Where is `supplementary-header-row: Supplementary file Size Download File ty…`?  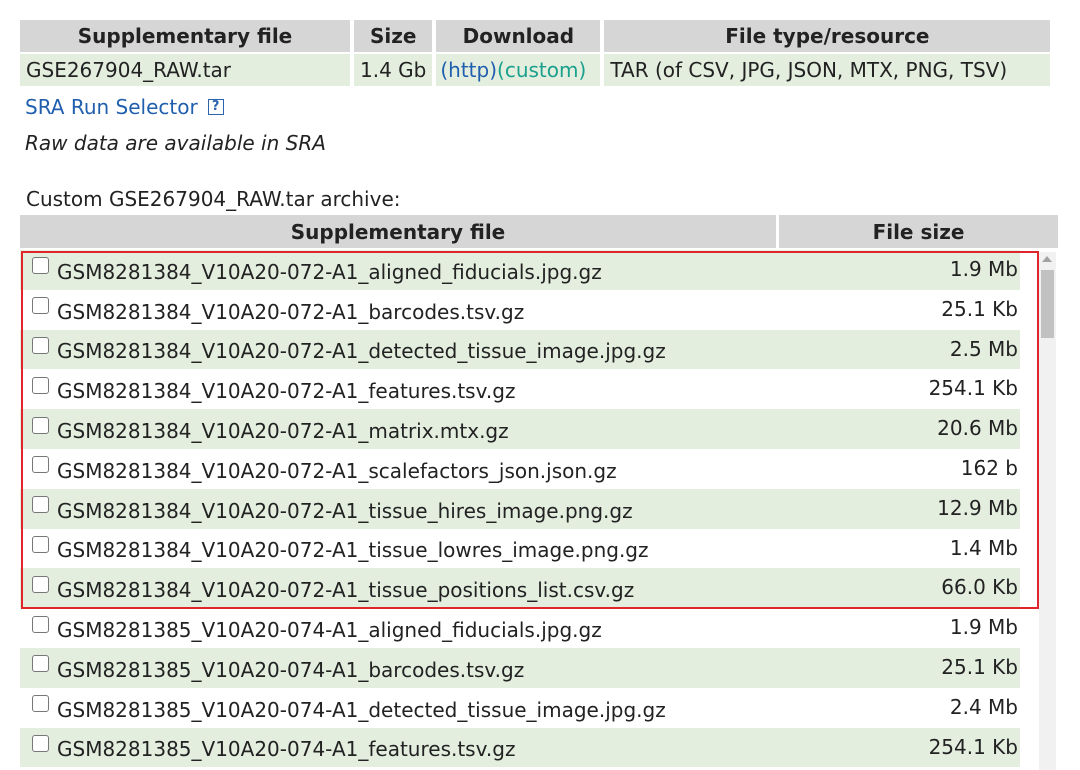 supplementary-header-row: Supplementary file Size Download File ty… is located at coordinates (535, 36).